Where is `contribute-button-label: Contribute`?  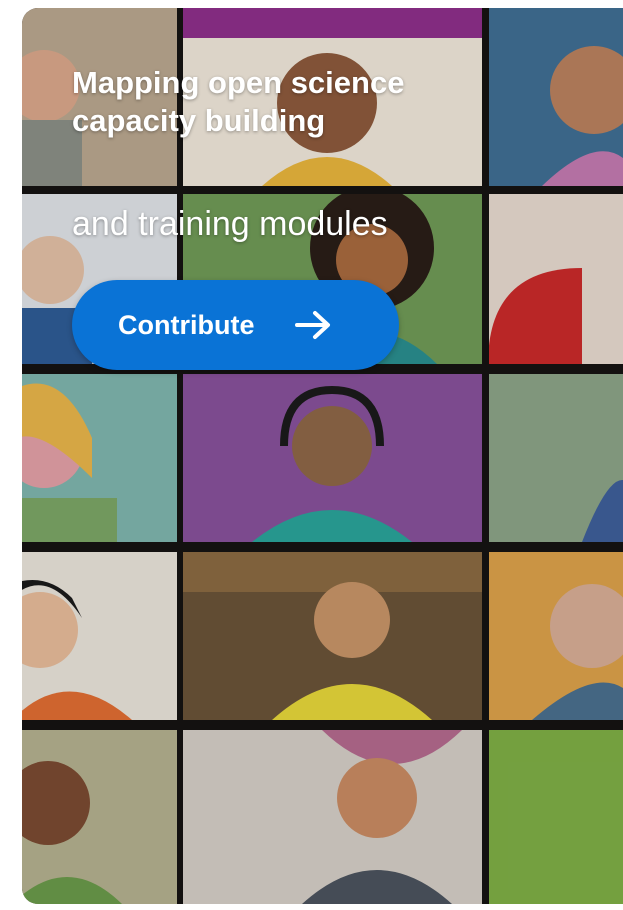 contribute-button-label: Contribute is located at coordinates (186, 324).